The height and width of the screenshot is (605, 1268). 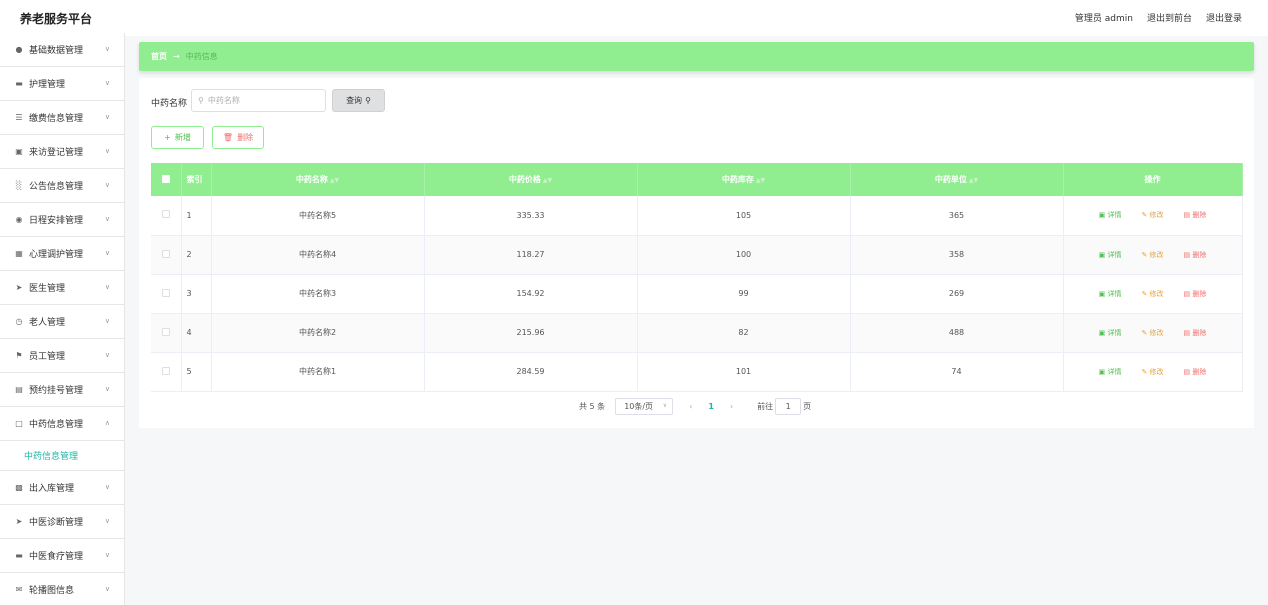 What do you see at coordinates (177, 137) in the screenshot?
I see `add-button: + 新增` at bounding box center [177, 137].